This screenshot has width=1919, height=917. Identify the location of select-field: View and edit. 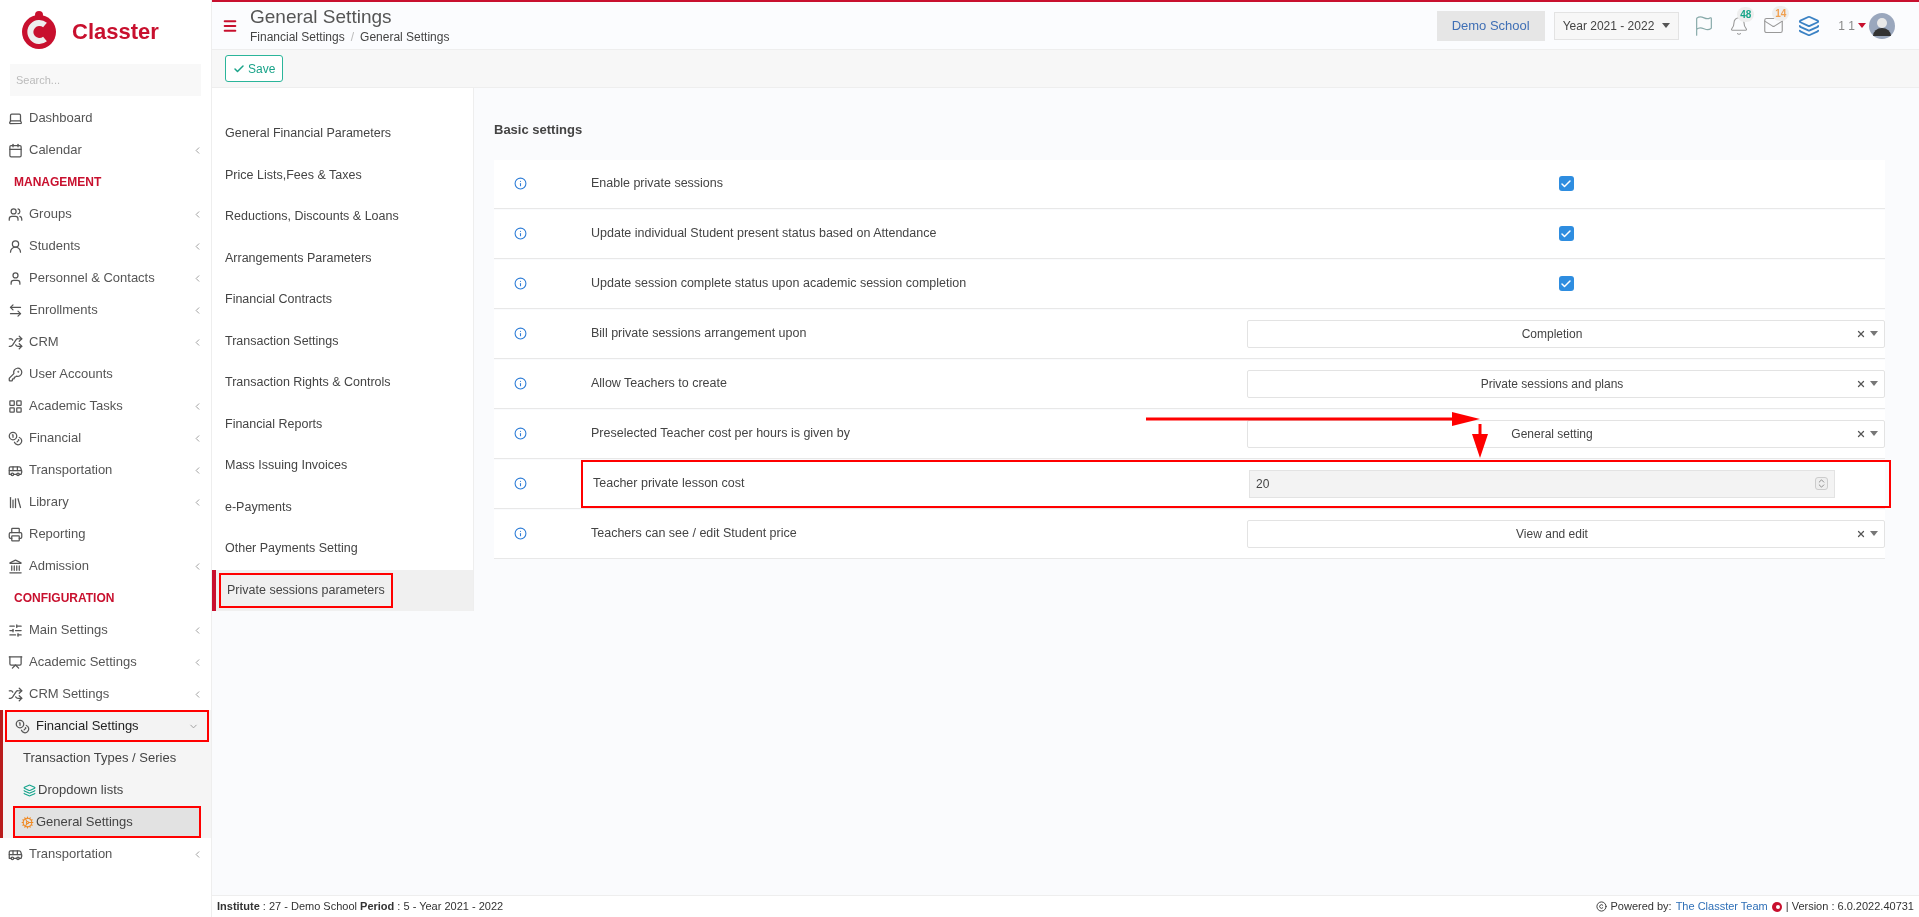
(1566, 533).